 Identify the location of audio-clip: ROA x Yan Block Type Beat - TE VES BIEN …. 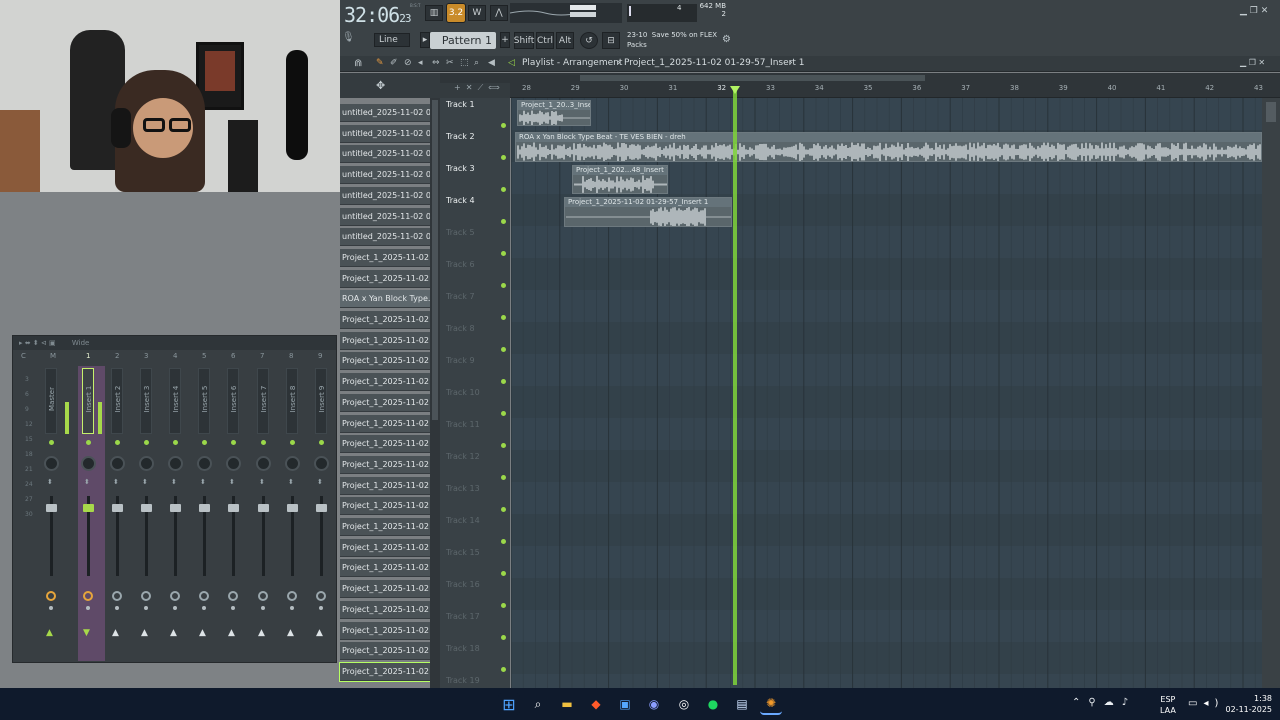
(888, 147).